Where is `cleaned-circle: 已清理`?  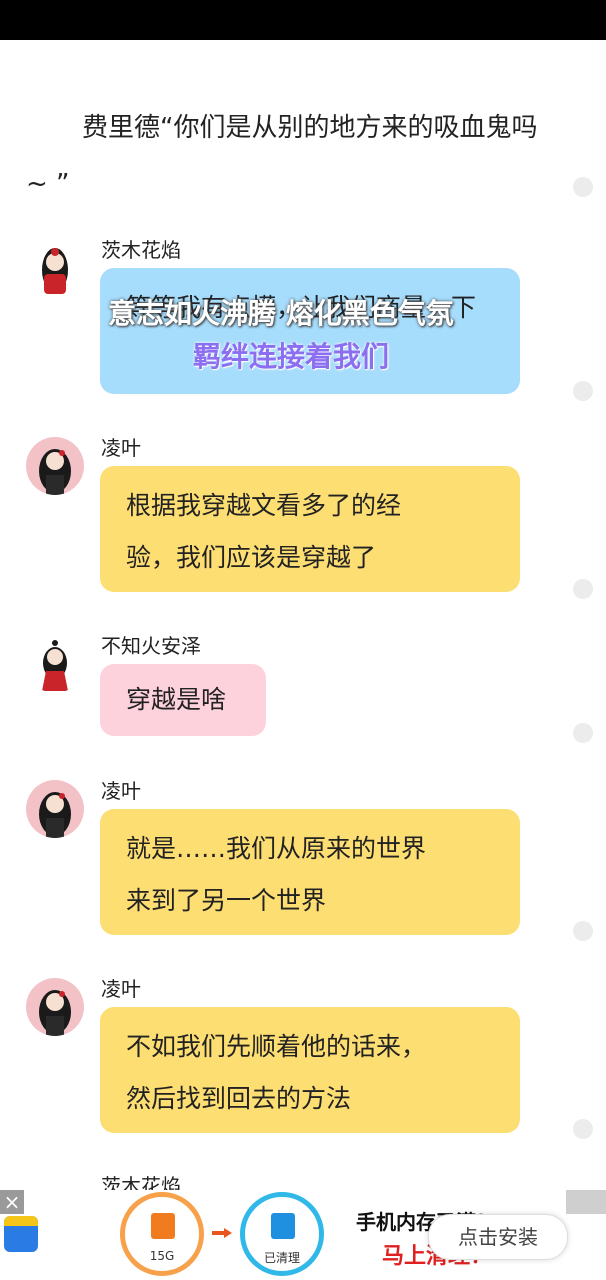 cleaned-circle: 已清理 is located at coordinates (282, 1234).